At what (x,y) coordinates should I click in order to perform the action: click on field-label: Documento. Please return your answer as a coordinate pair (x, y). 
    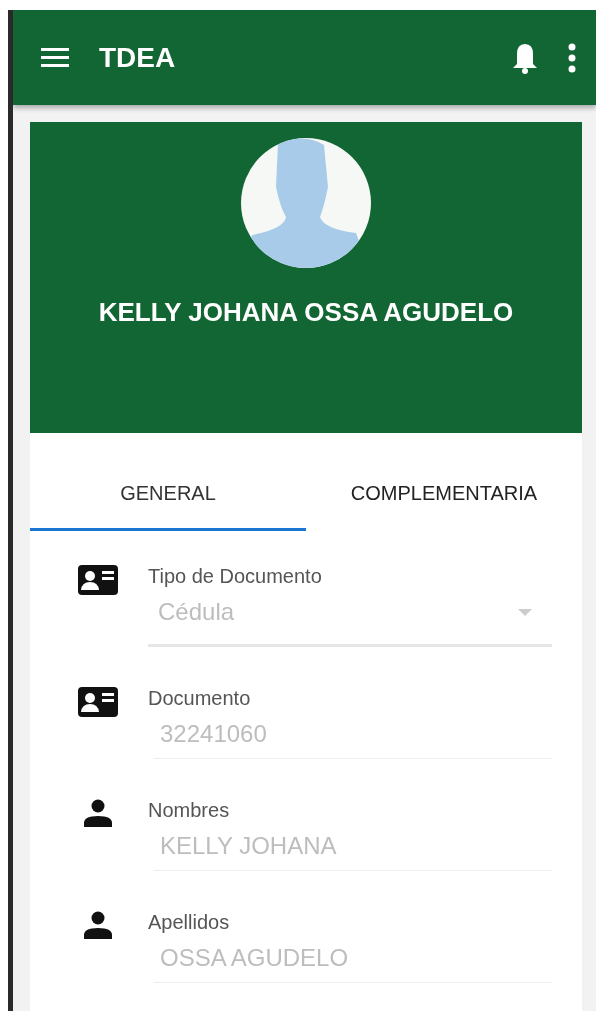
    Looking at the image, I should click on (200, 698).